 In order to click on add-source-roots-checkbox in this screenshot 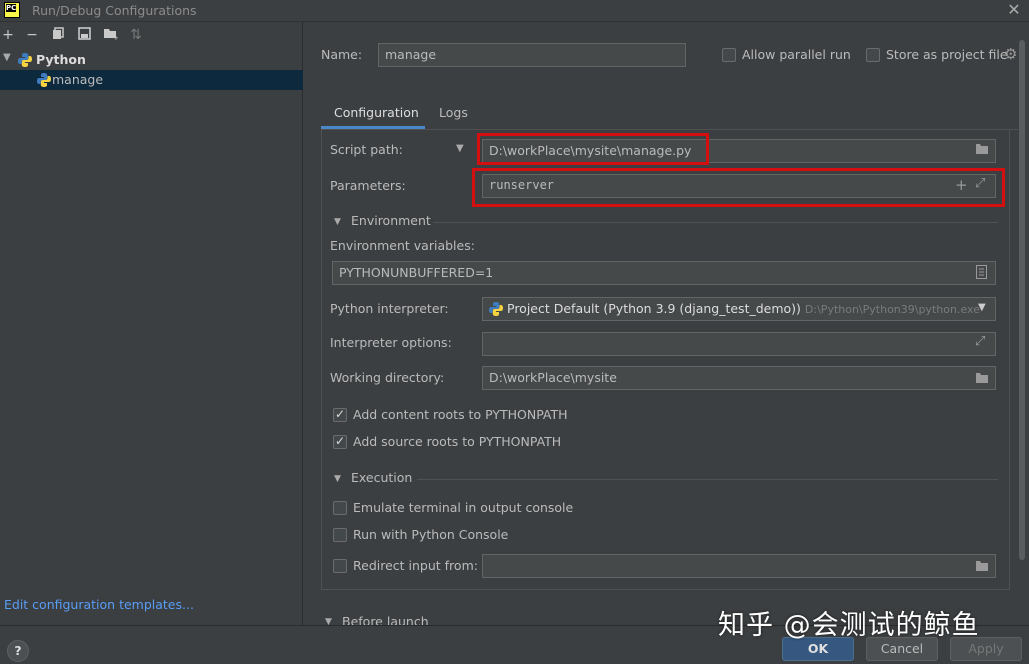, I will do `click(340, 441)`.